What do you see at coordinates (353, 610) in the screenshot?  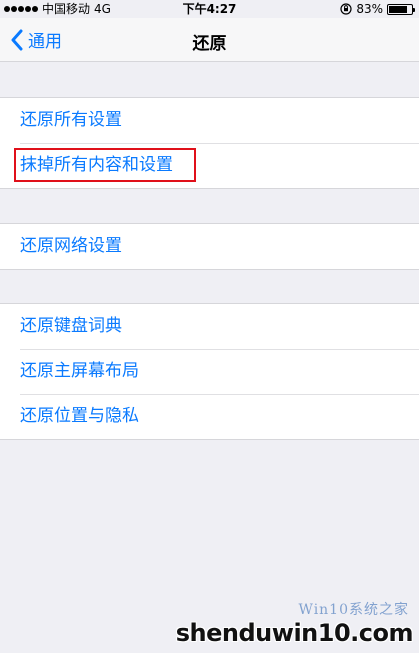 I see `watermark-brand: Win10系统之家` at bounding box center [353, 610].